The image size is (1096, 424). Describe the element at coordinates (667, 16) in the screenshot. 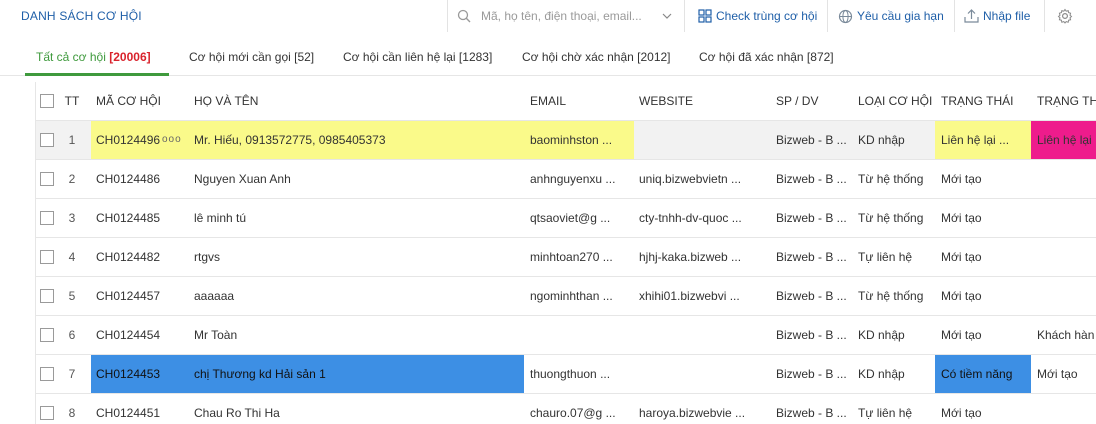

I see `chevron-down-icon` at that location.